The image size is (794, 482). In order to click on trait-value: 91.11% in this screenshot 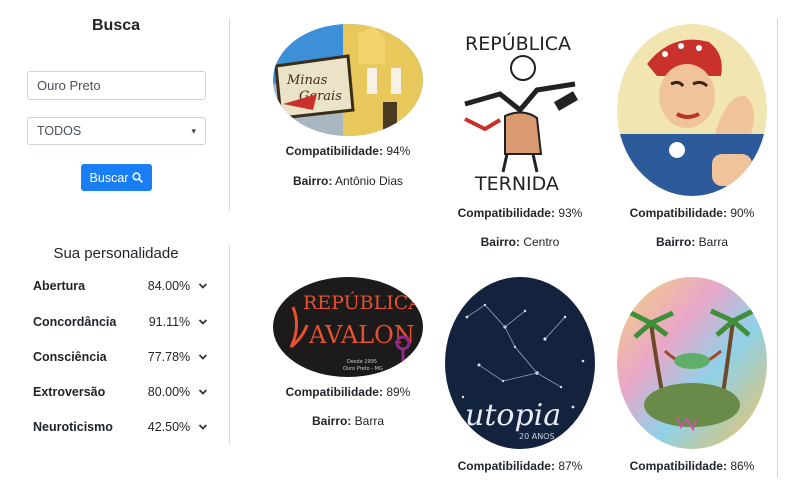, I will do `click(169, 322)`.